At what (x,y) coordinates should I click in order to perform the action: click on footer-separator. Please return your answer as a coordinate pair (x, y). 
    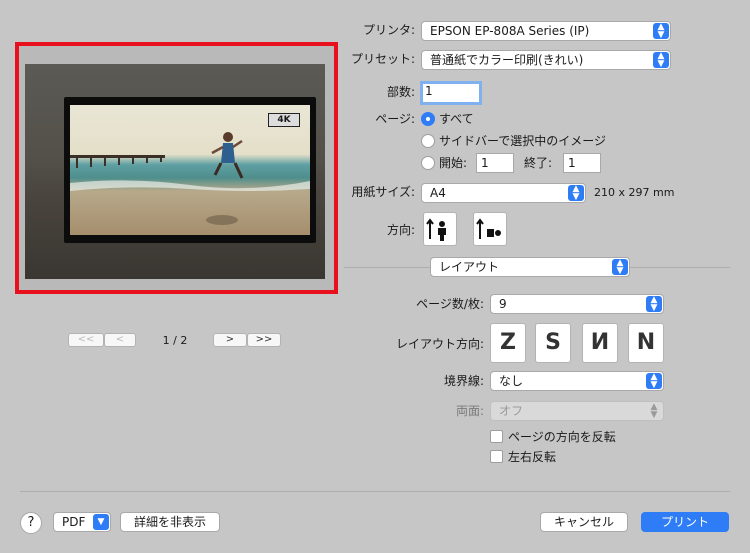
    Looking at the image, I should click on (375, 491).